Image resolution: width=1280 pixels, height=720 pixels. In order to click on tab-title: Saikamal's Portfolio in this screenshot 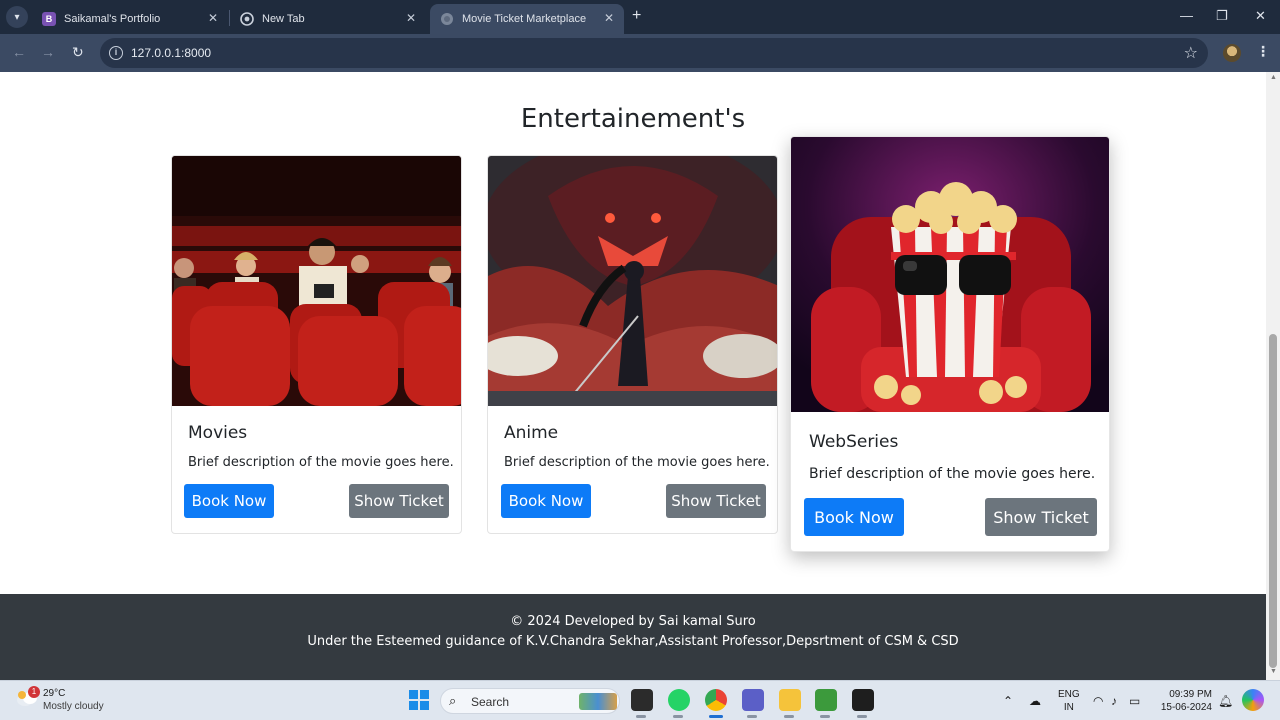, I will do `click(112, 19)`.